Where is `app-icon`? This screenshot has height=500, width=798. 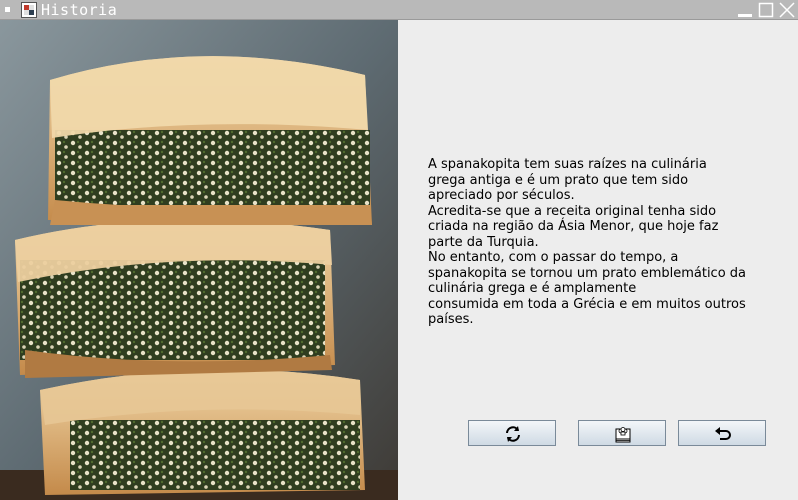
app-icon is located at coordinates (29, 10).